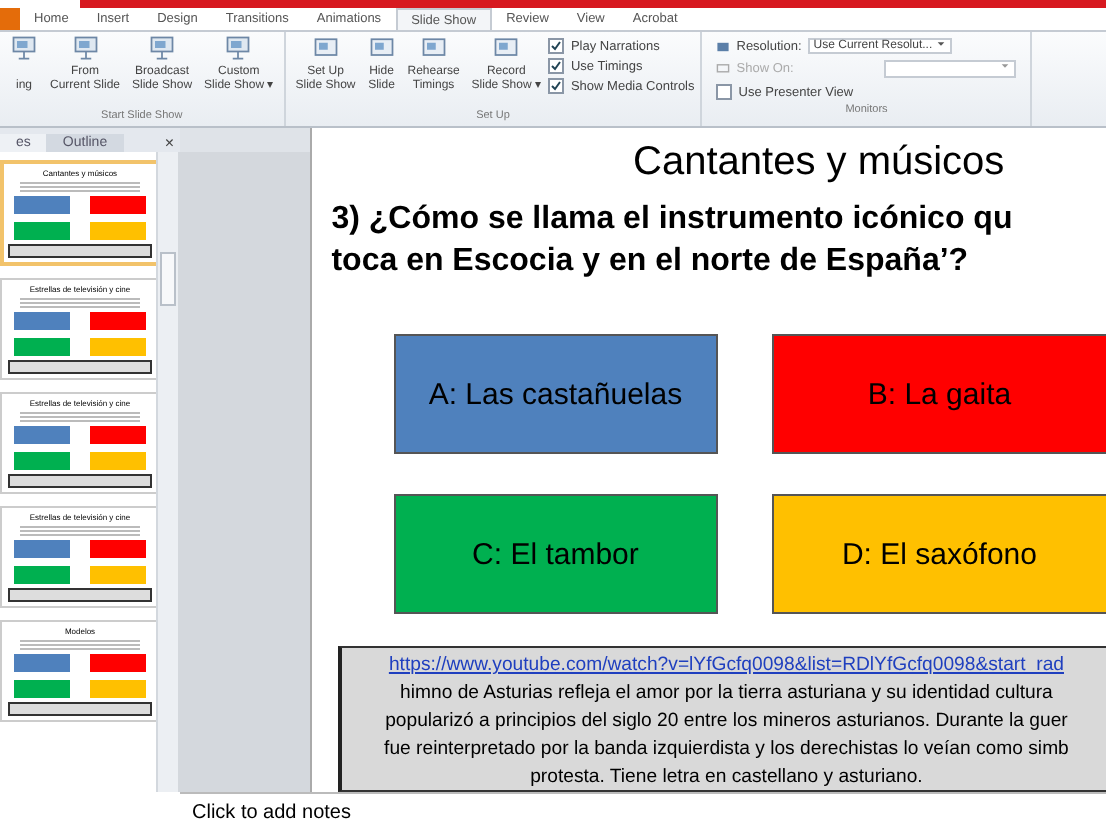  What do you see at coordinates (938, 394) in the screenshot?
I see `answer-box: B: La gaita` at bounding box center [938, 394].